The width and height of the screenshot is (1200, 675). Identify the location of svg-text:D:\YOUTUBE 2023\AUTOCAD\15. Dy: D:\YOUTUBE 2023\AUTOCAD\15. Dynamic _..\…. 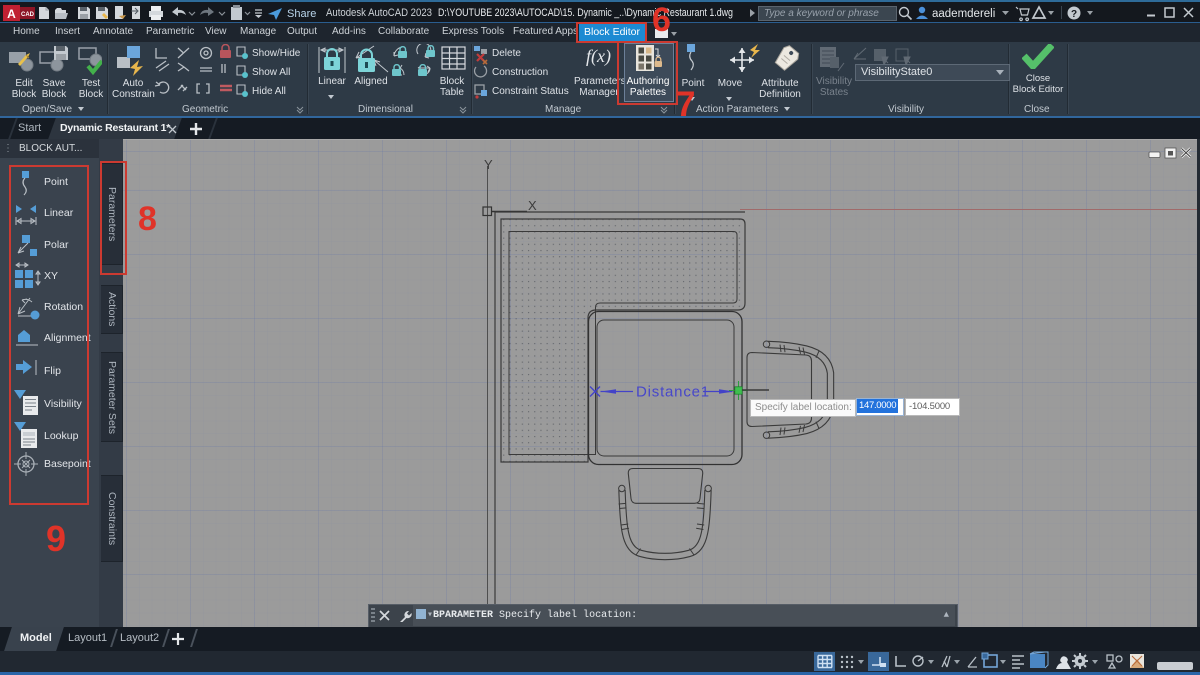
(585, 13).